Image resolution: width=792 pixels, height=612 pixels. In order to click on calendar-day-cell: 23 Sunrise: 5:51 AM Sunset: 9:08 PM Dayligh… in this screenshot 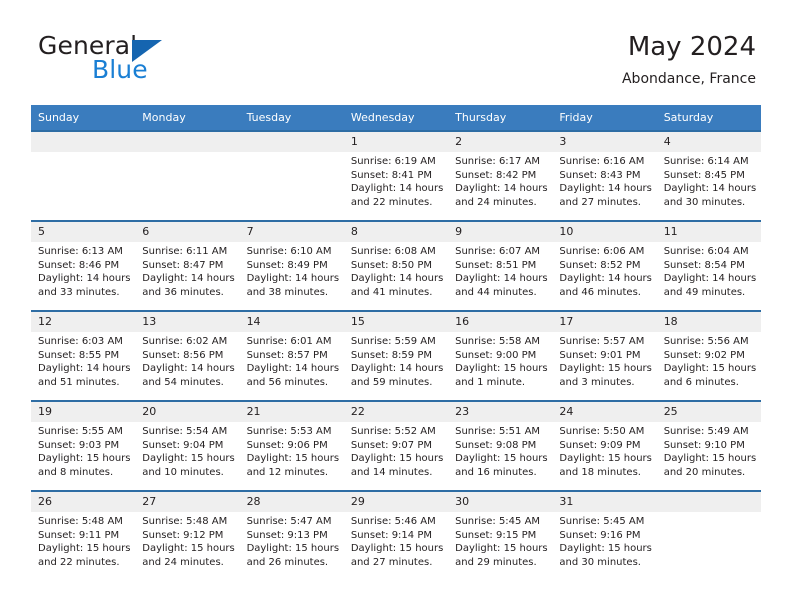, I will do `click(500, 445)`.